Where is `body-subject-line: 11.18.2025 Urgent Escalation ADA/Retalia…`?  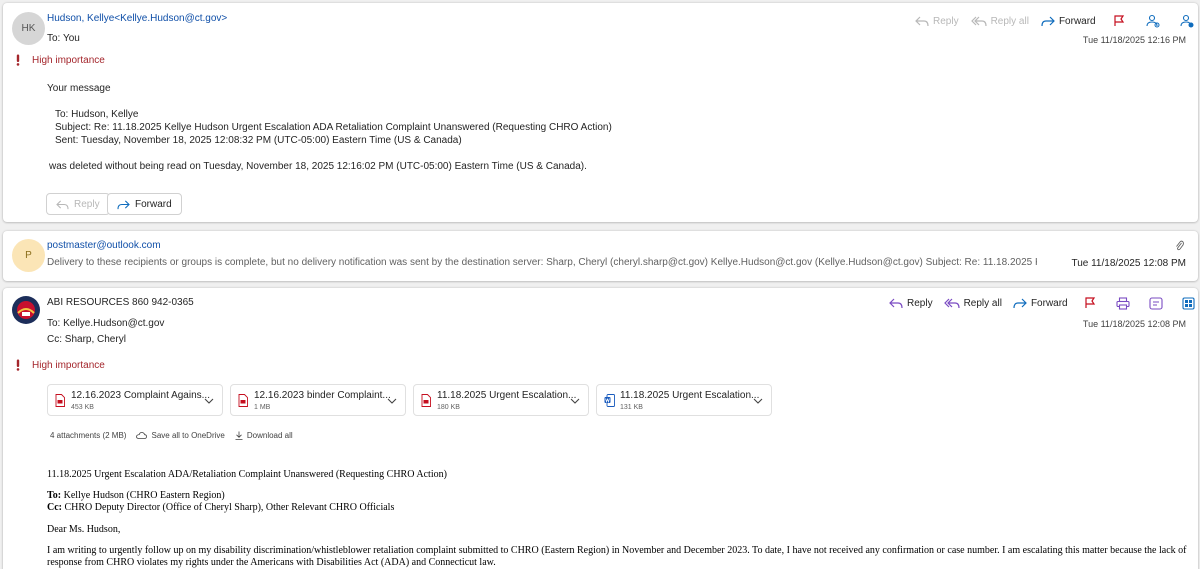
body-subject-line: 11.18.2025 Urgent Escalation ADA/Retalia… is located at coordinates (247, 474).